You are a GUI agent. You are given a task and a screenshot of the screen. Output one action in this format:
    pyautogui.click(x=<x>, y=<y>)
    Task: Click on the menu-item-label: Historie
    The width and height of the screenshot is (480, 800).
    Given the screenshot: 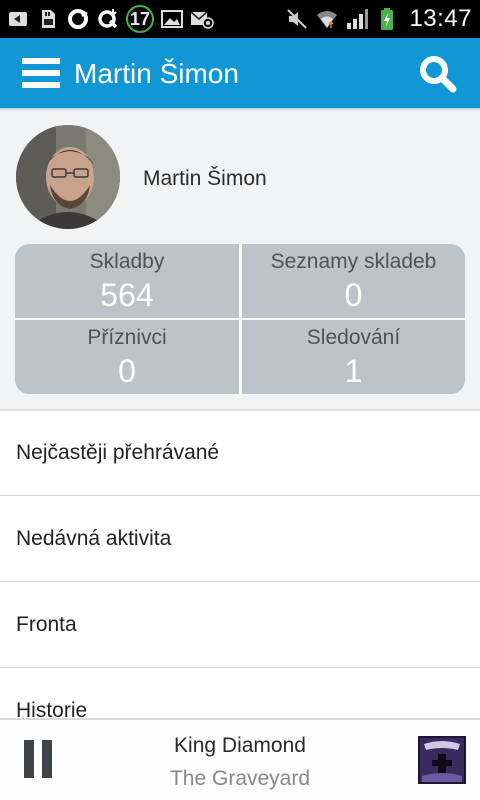 What is the action you would take?
    pyautogui.click(x=52, y=709)
    